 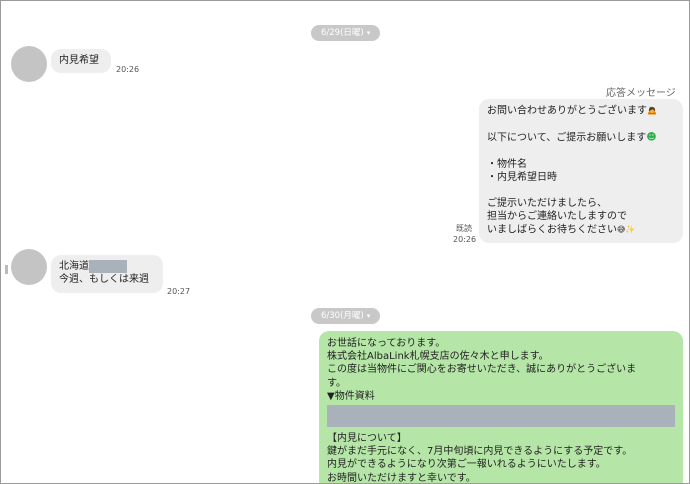 What do you see at coordinates (552, 231) in the screenshot?
I see `message-line: いましばらくお待ちください` at bounding box center [552, 231].